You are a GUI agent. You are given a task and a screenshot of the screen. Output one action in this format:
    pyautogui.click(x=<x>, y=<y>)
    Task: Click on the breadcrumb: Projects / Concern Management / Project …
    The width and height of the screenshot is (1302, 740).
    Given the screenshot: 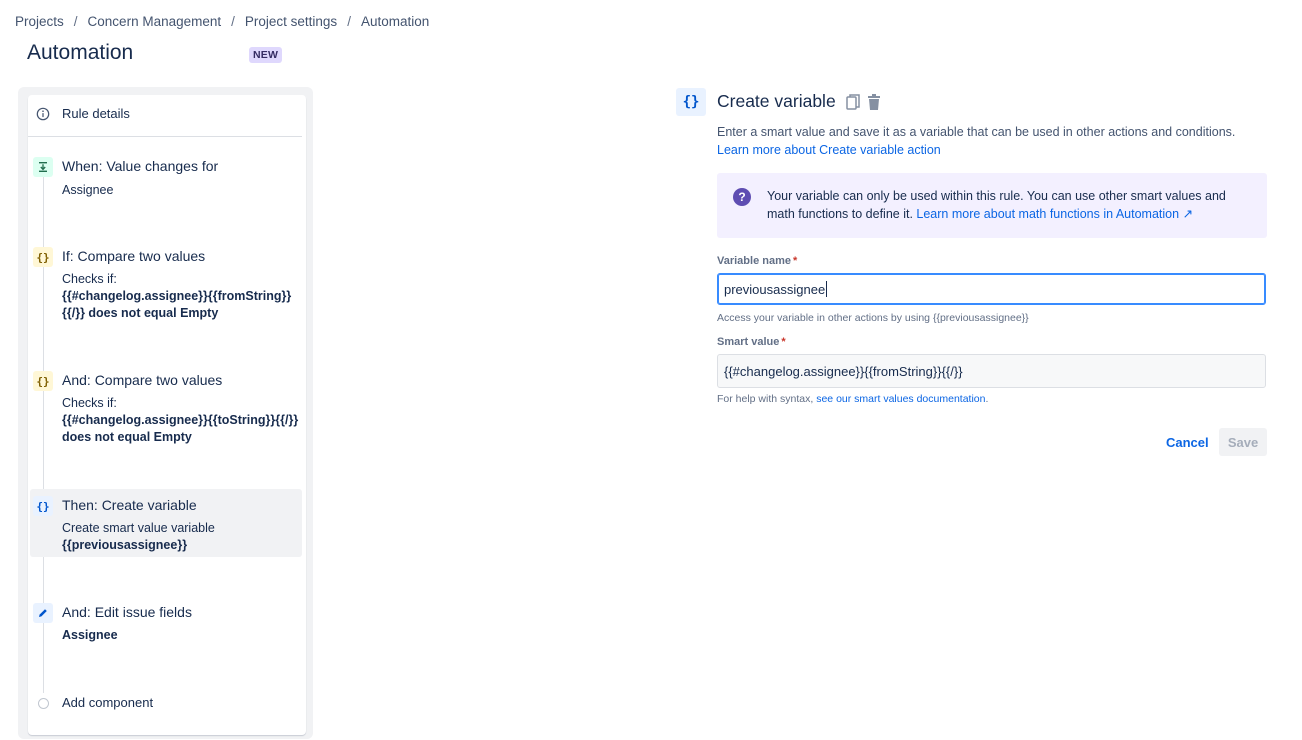 What is the action you would take?
    pyautogui.click(x=222, y=21)
    